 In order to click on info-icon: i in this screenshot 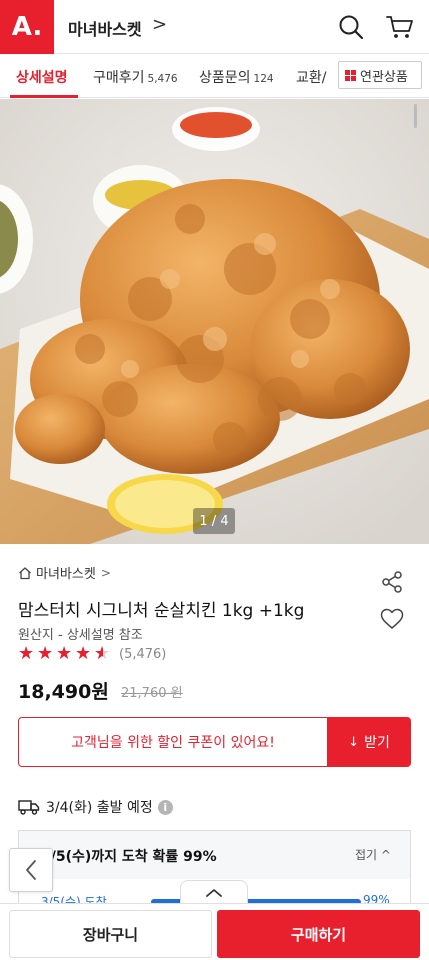, I will do `click(165, 807)`.